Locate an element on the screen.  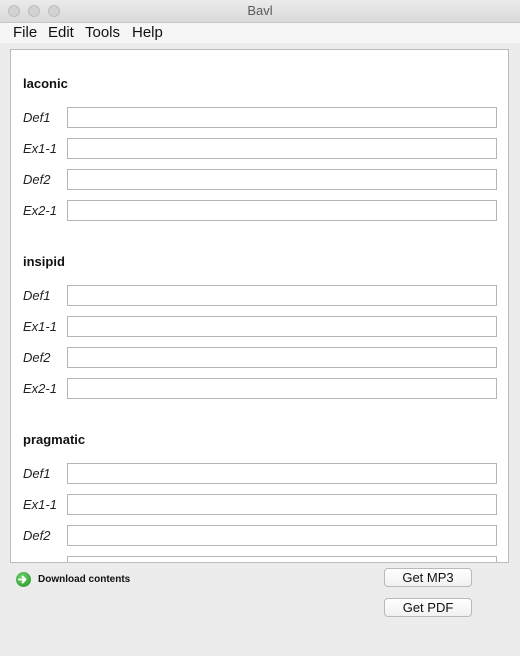
get-mp3-button: Get MP3 is located at coordinates (428, 577).